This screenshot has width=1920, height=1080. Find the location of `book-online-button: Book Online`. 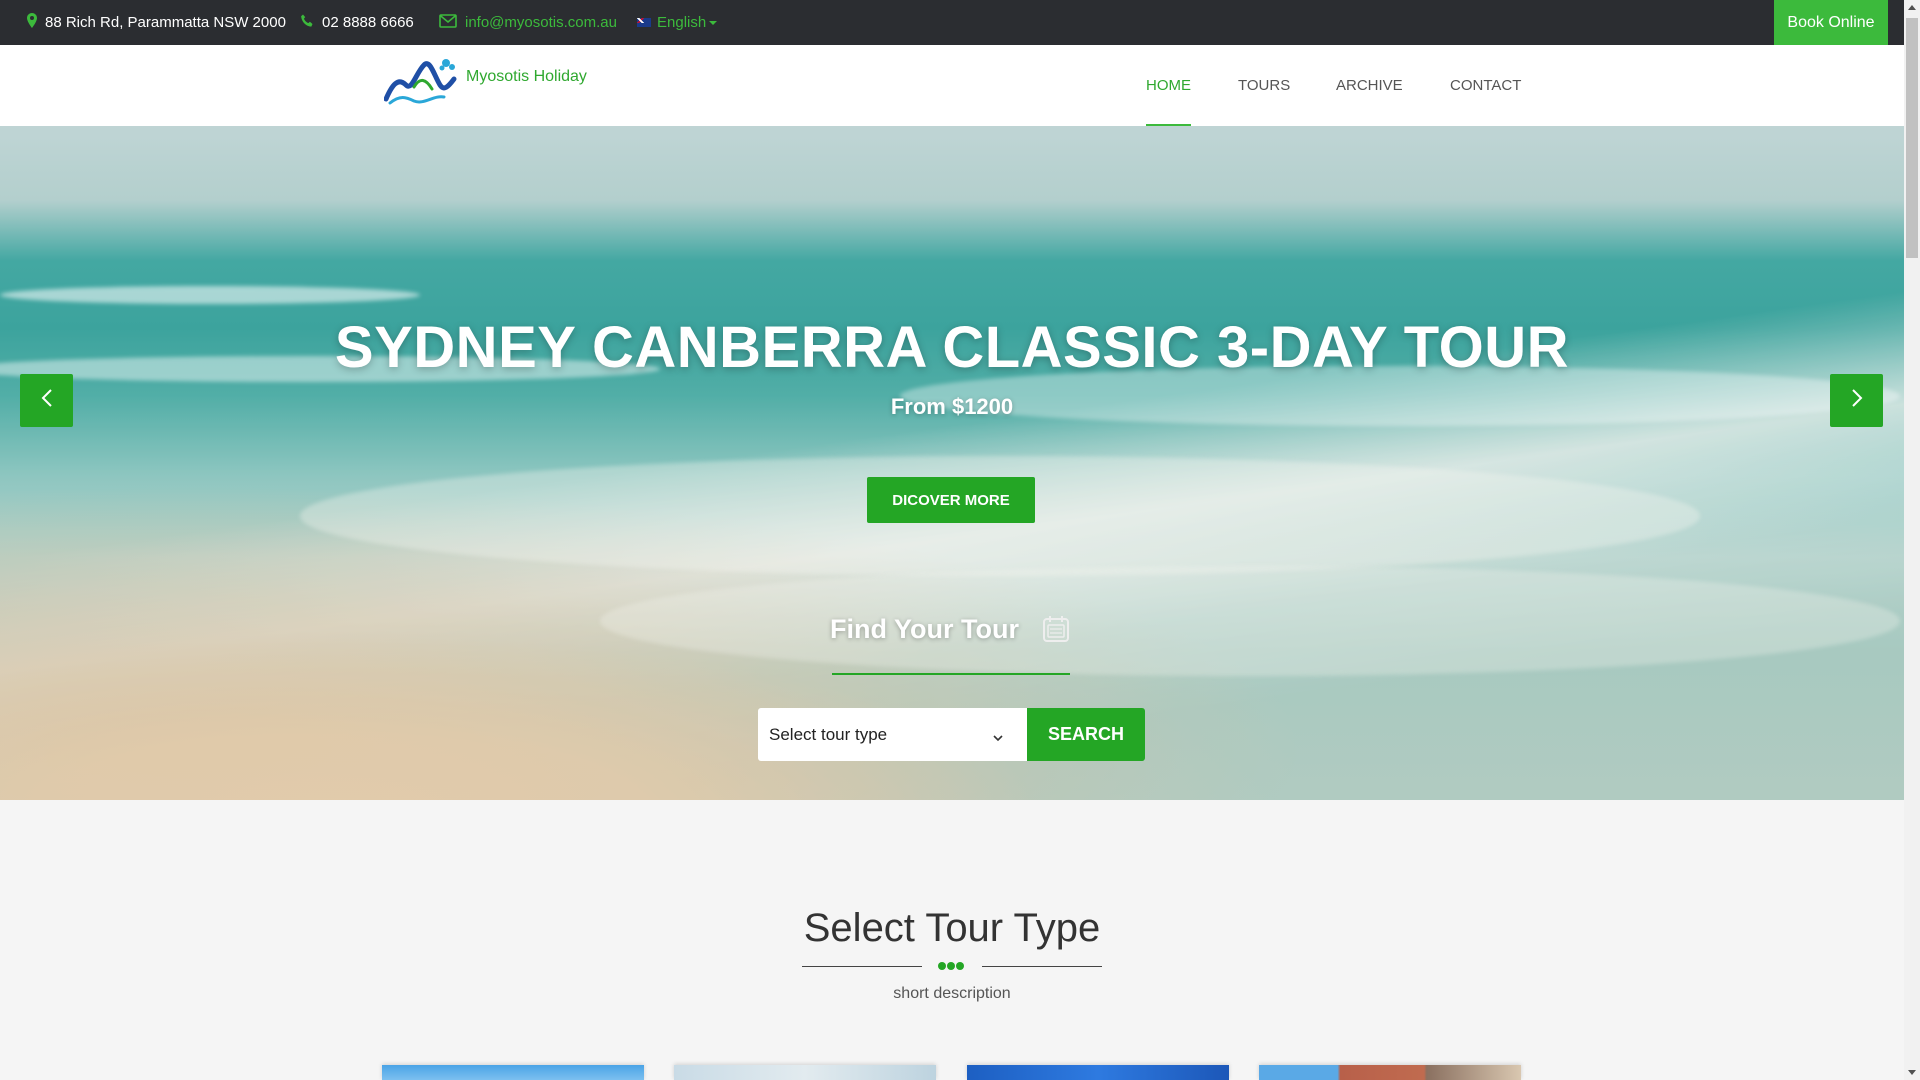

book-online-button: Book Online is located at coordinates (1831, 22).